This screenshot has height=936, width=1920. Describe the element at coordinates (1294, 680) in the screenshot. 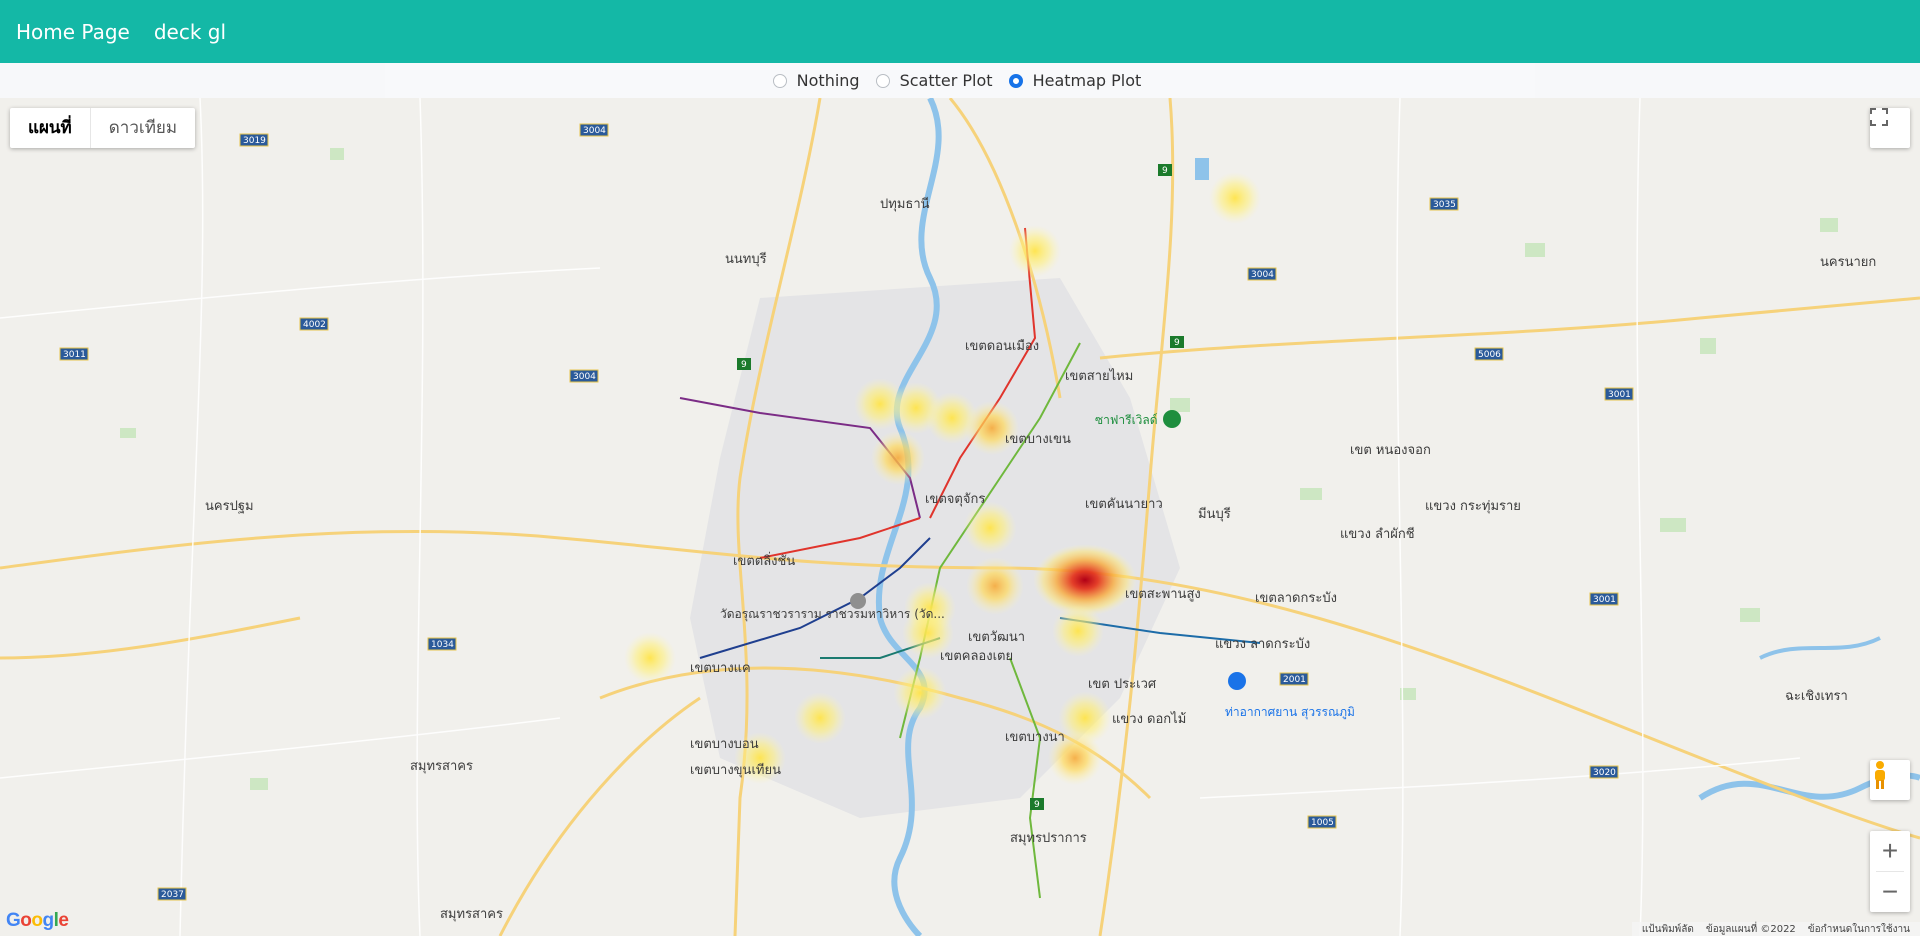

I see `svg-text: 2001` at that location.